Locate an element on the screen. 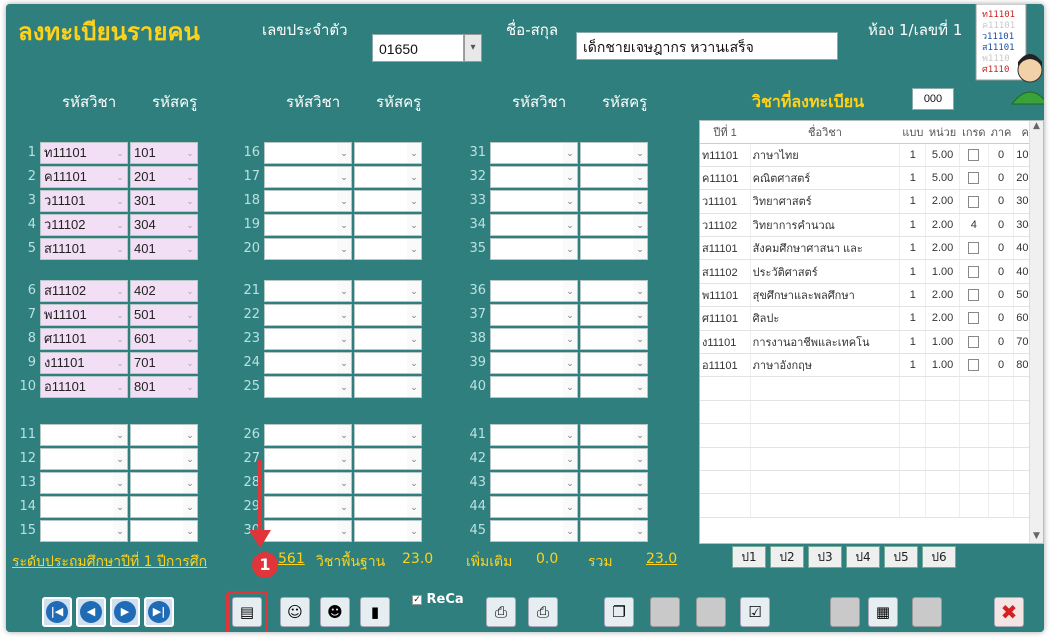 The image size is (1050, 638). next-record-button: ▶ is located at coordinates (125, 612).